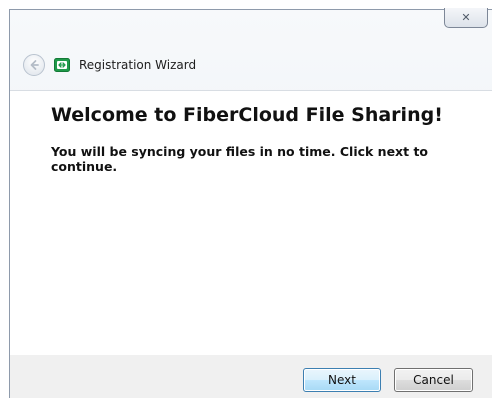 Image resolution: width=492 pixels, height=398 pixels. I want to click on fibercloud-app-icon, so click(62, 65).